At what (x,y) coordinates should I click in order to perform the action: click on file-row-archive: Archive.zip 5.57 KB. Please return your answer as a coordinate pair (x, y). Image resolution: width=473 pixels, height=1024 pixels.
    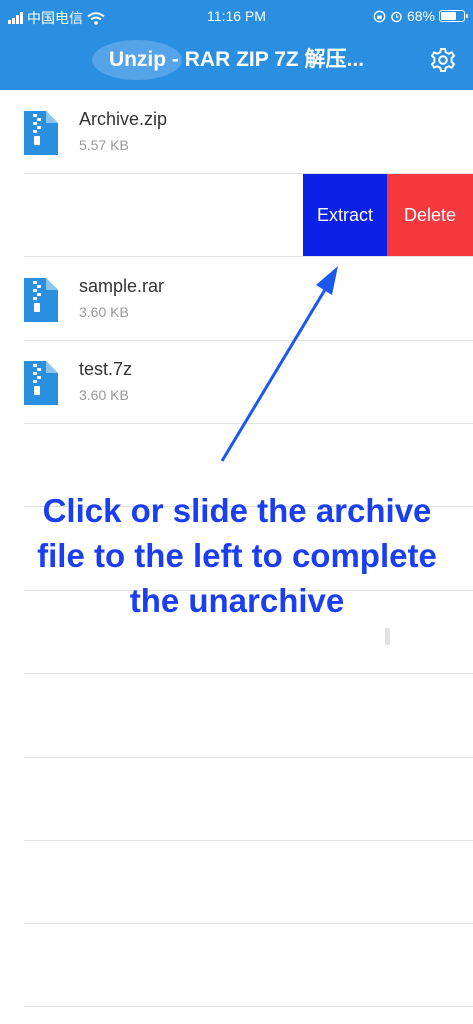
    Looking at the image, I should click on (236, 132).